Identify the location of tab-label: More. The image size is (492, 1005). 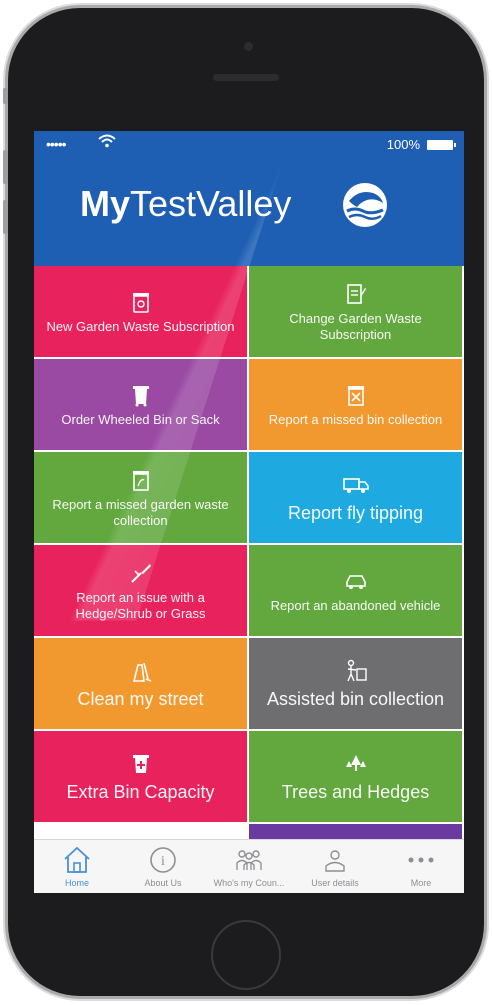
(421, 883).